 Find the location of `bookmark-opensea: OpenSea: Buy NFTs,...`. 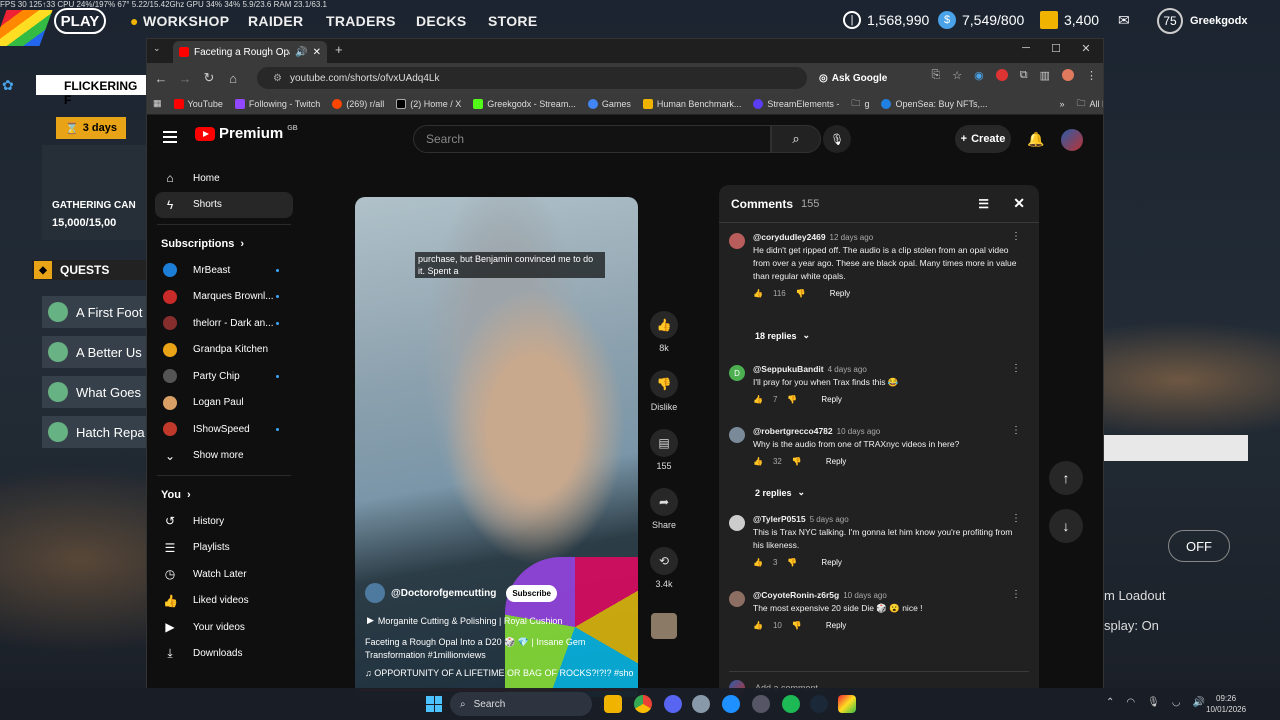

bookmark-opensea: OpenSea: Buy NFTs,... is located at coordinates (934, 103).